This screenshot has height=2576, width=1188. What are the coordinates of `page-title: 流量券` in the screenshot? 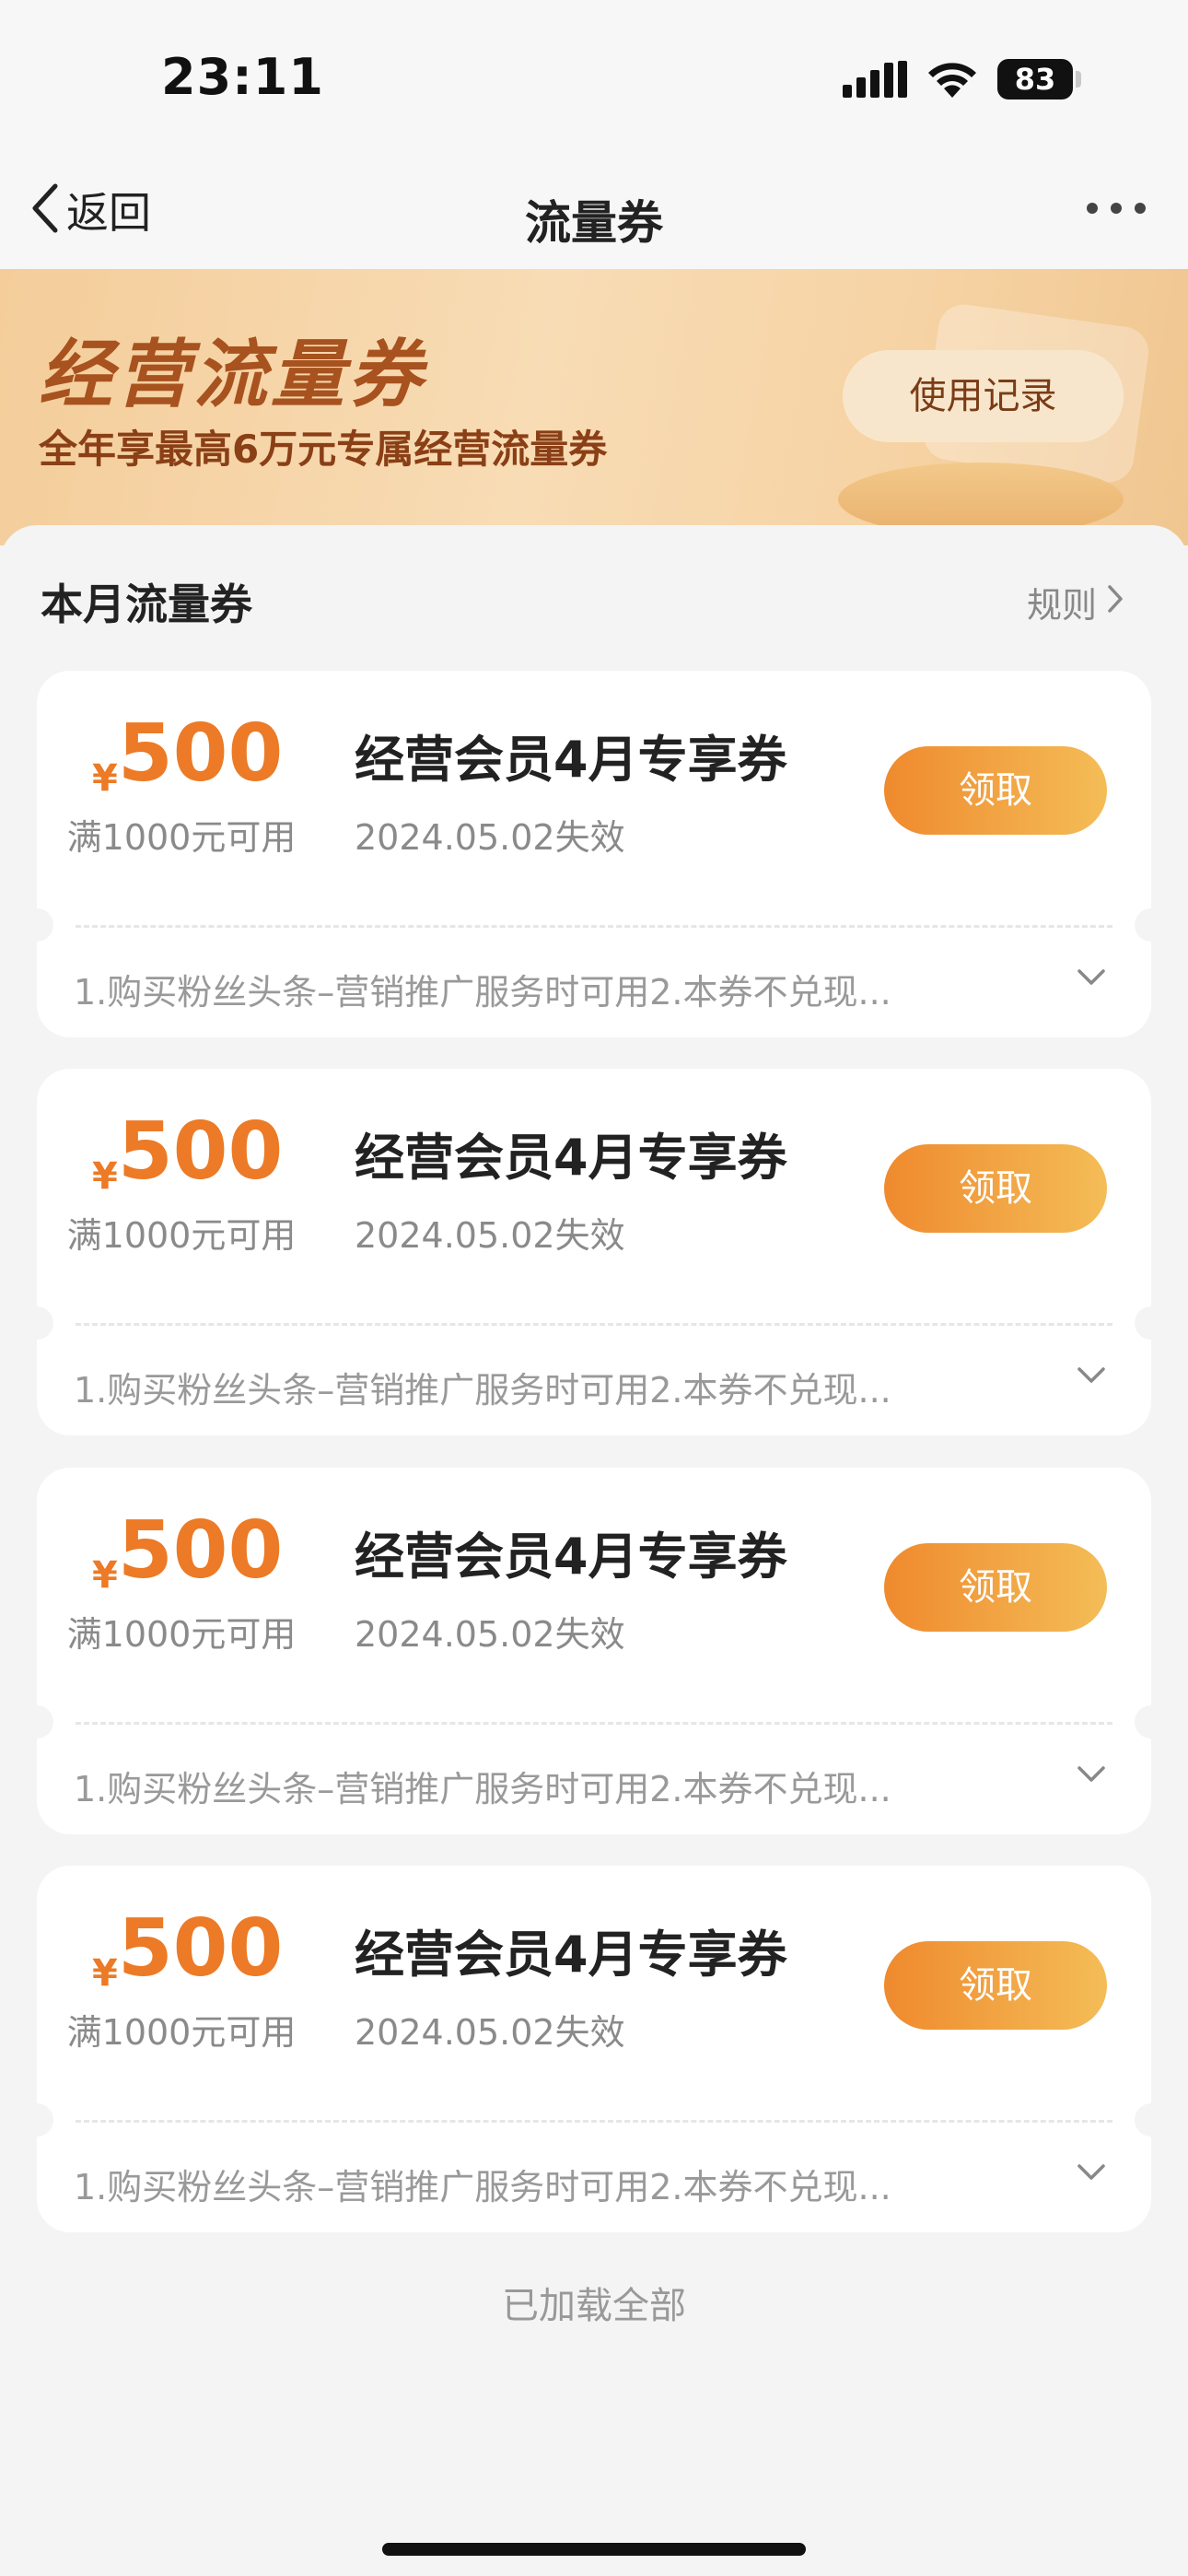 It's located at (594, 223).